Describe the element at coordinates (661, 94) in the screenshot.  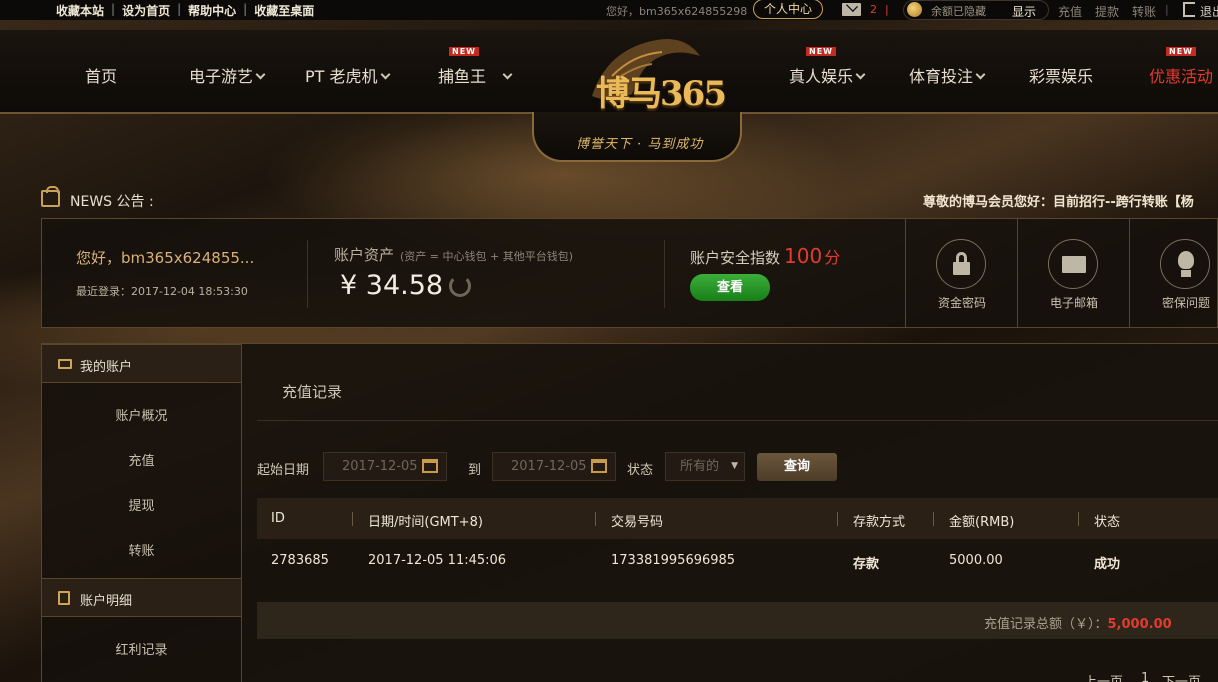
I see `logo-text: 博马365` at that location.